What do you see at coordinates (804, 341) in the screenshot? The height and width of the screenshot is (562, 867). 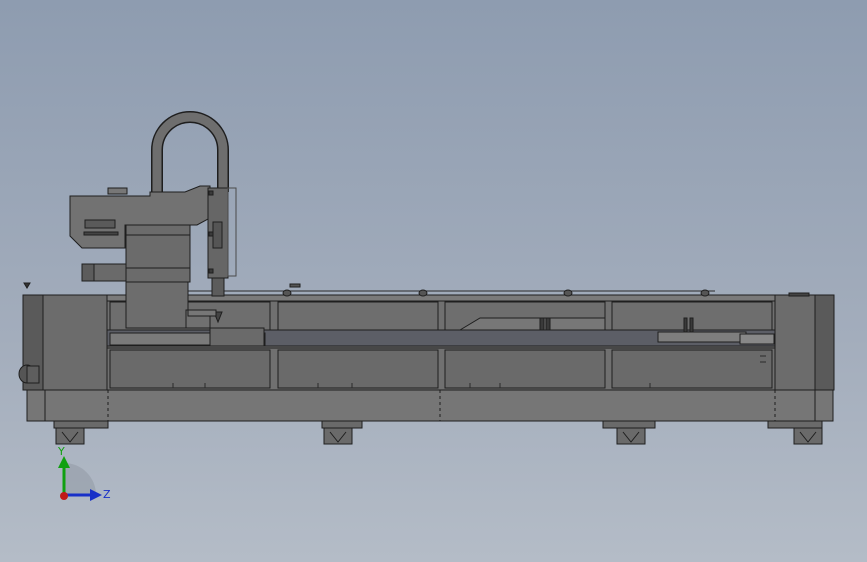 I see `right-end-cabinet` at bounding box center [804, 341].